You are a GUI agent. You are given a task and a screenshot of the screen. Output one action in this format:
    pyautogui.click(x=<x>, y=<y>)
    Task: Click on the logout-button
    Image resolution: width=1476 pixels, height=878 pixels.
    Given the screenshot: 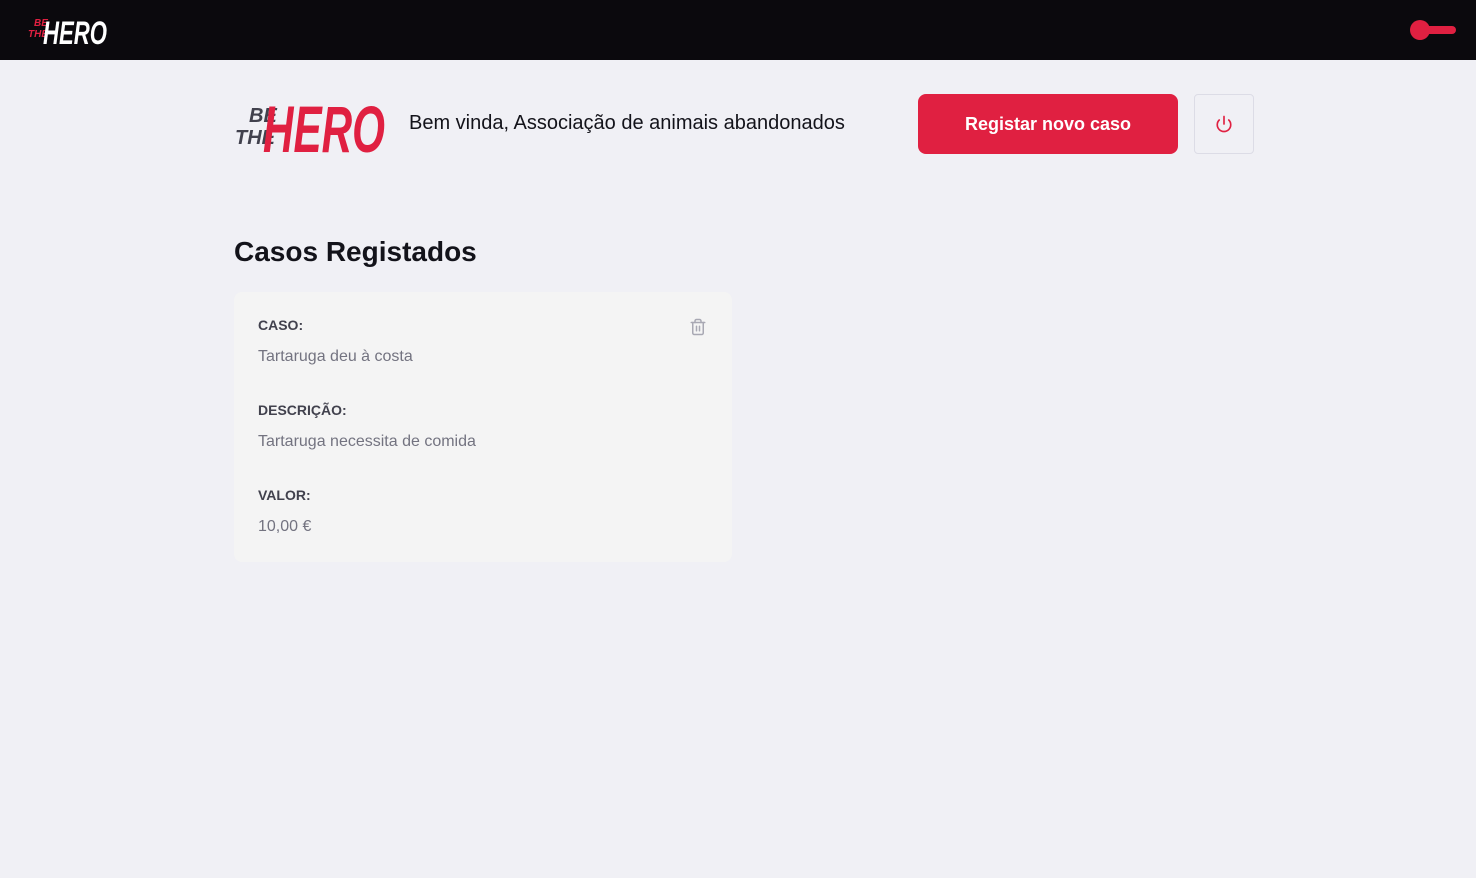 What is the action you would take?
    pyautogui.click(x=1224, y=124)
    